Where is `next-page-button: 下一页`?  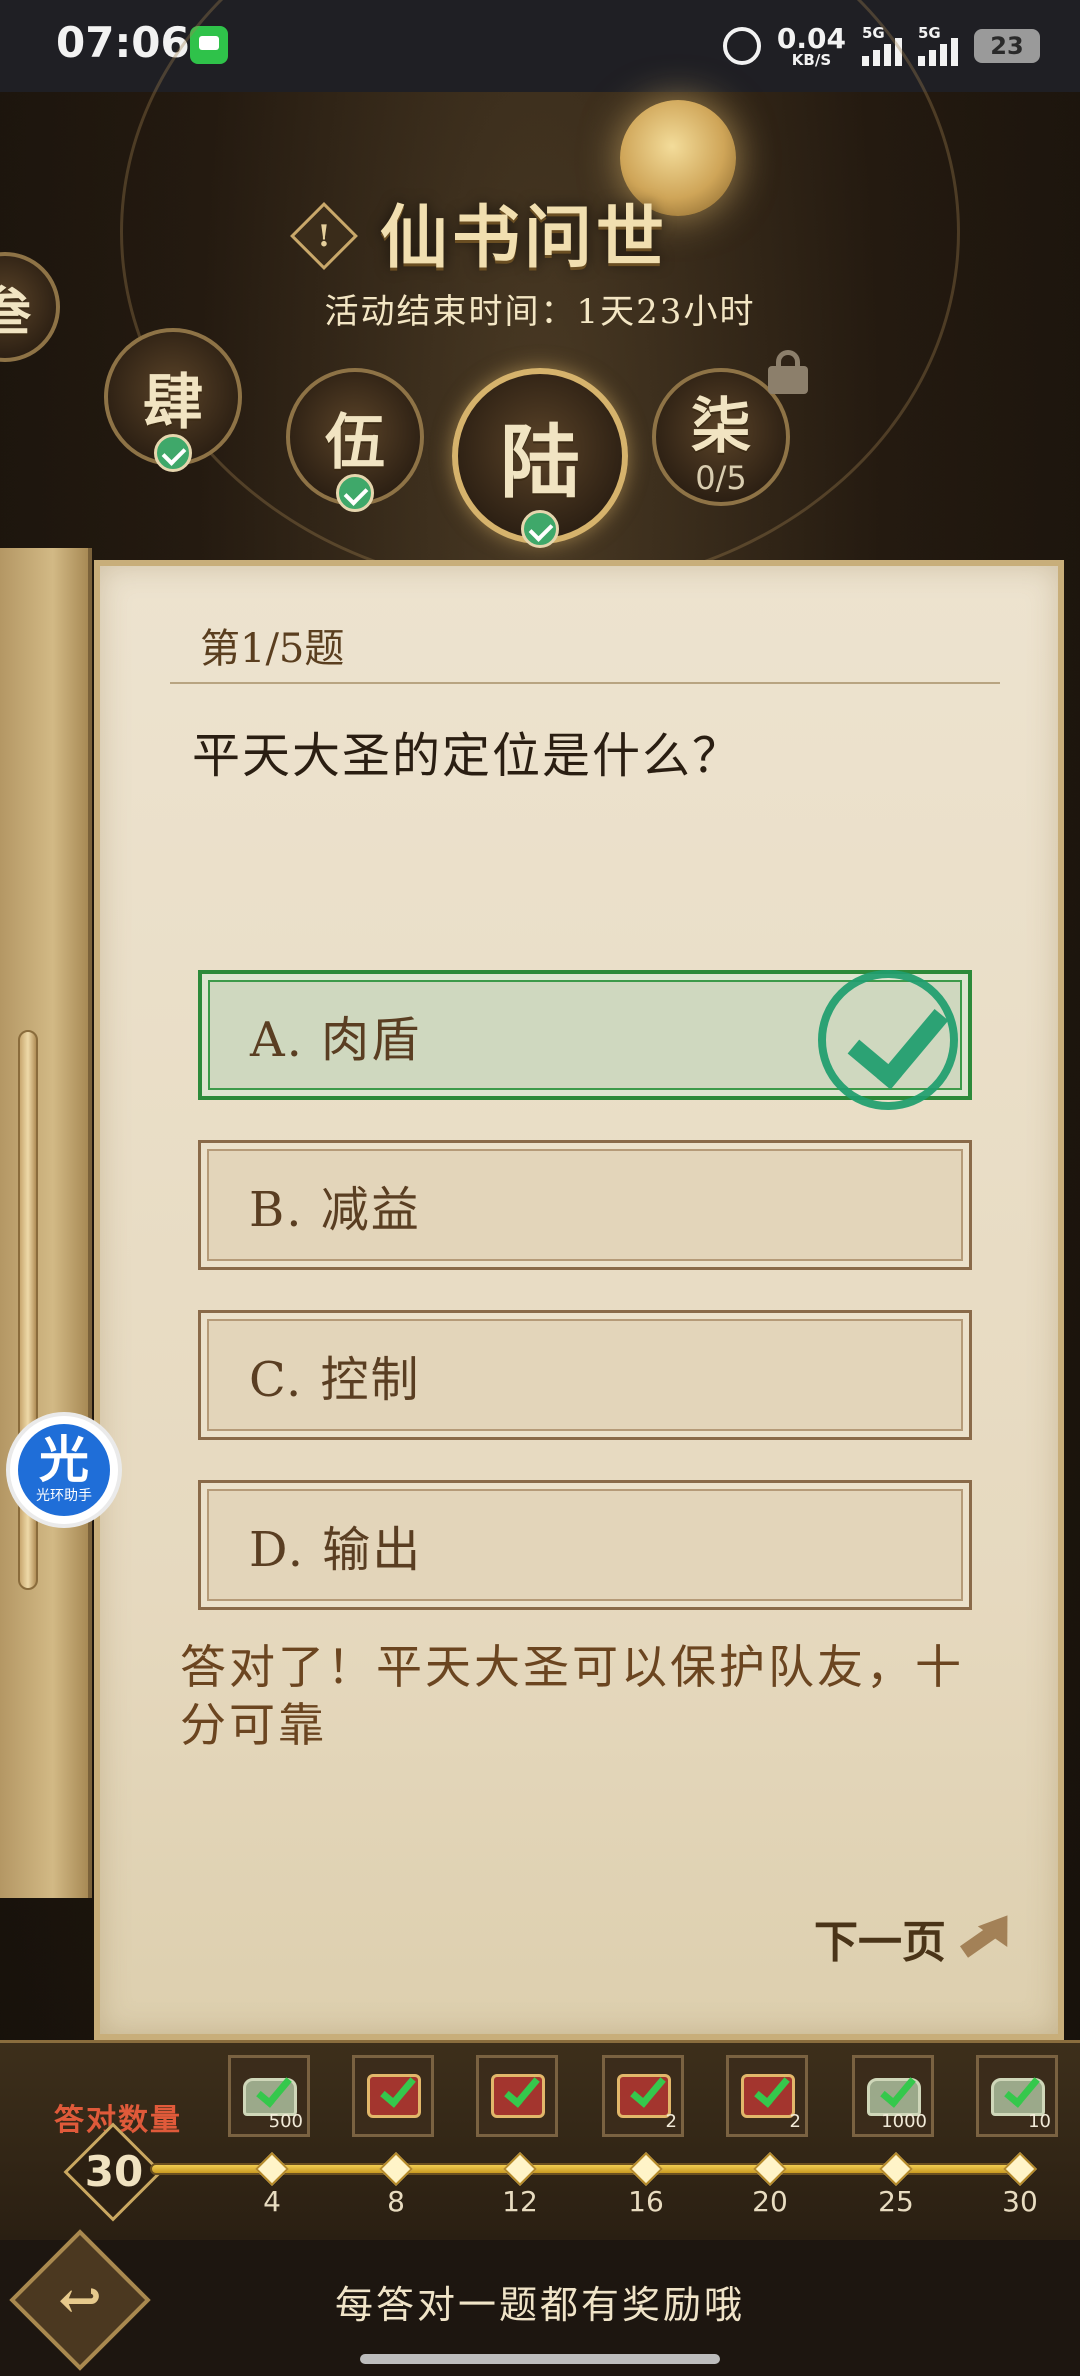 next-page-button: 下一页 is located at coordinates (916, 1938).